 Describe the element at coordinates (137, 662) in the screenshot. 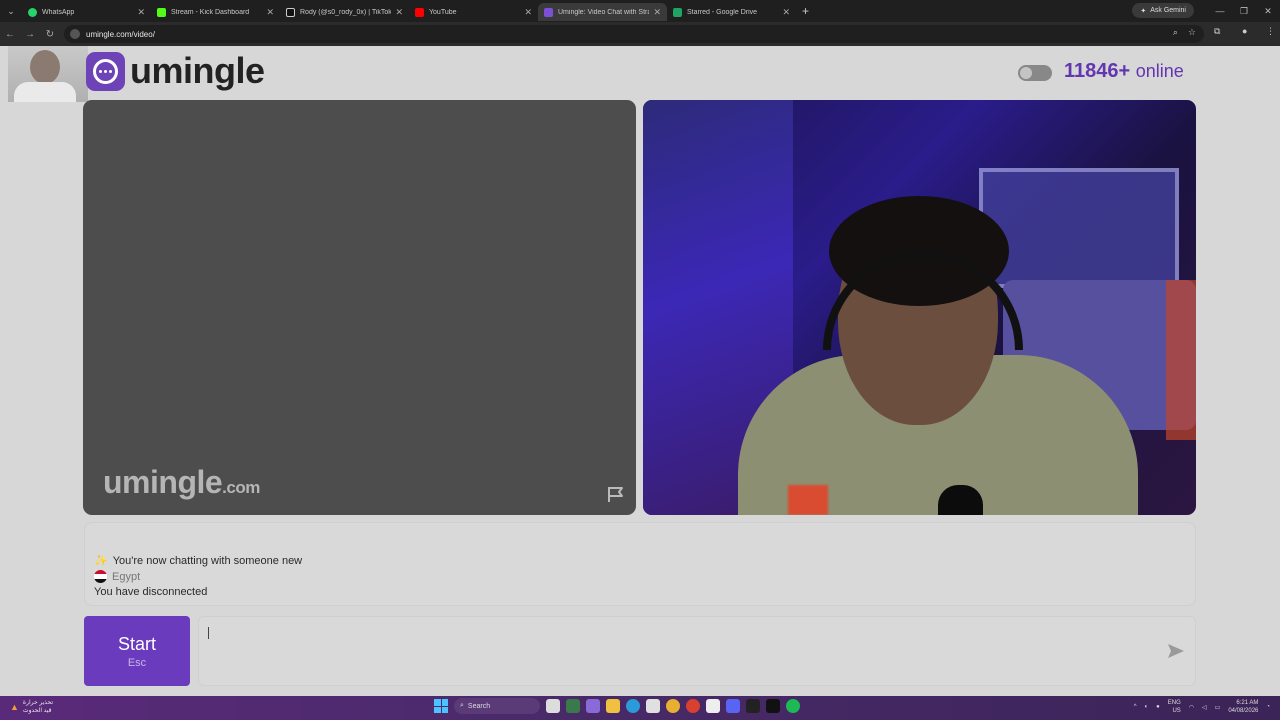

I see `start-shortcut: Esc` at that location.